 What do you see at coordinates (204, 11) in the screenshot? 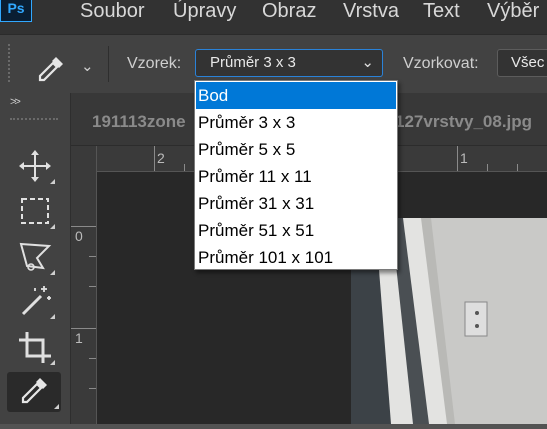
I see `menu-upravy: Úpravy` at bounding box center [204, 11].